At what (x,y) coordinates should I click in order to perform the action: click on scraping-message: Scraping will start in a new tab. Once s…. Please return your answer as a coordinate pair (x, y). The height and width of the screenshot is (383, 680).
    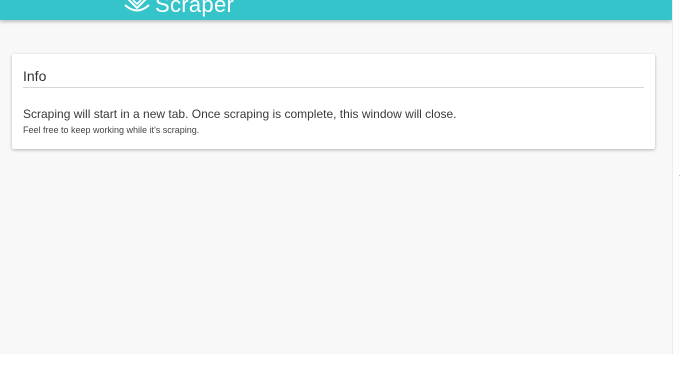
    Looking at the image, I should click on (240, 114).